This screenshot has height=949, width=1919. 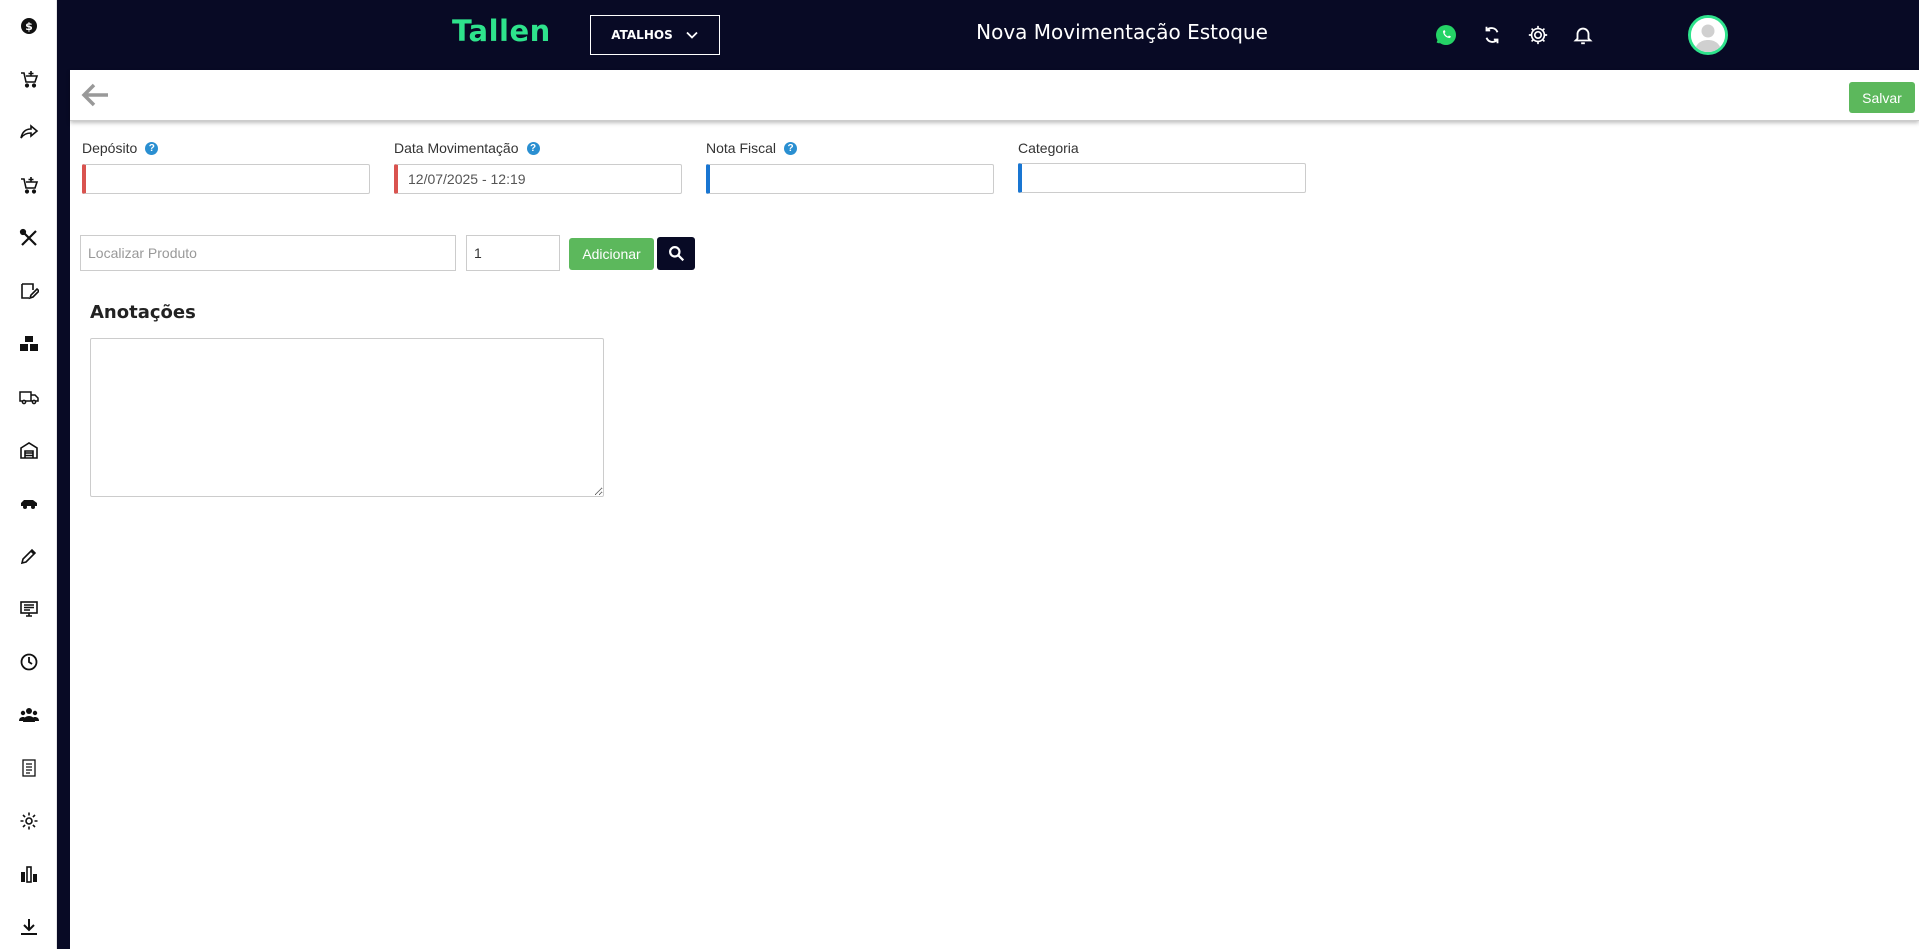 What do you see at coordinates (994, 95) in the screenshot?
I see `action-toolbar: Salvar` at bounding box center [994, 95].